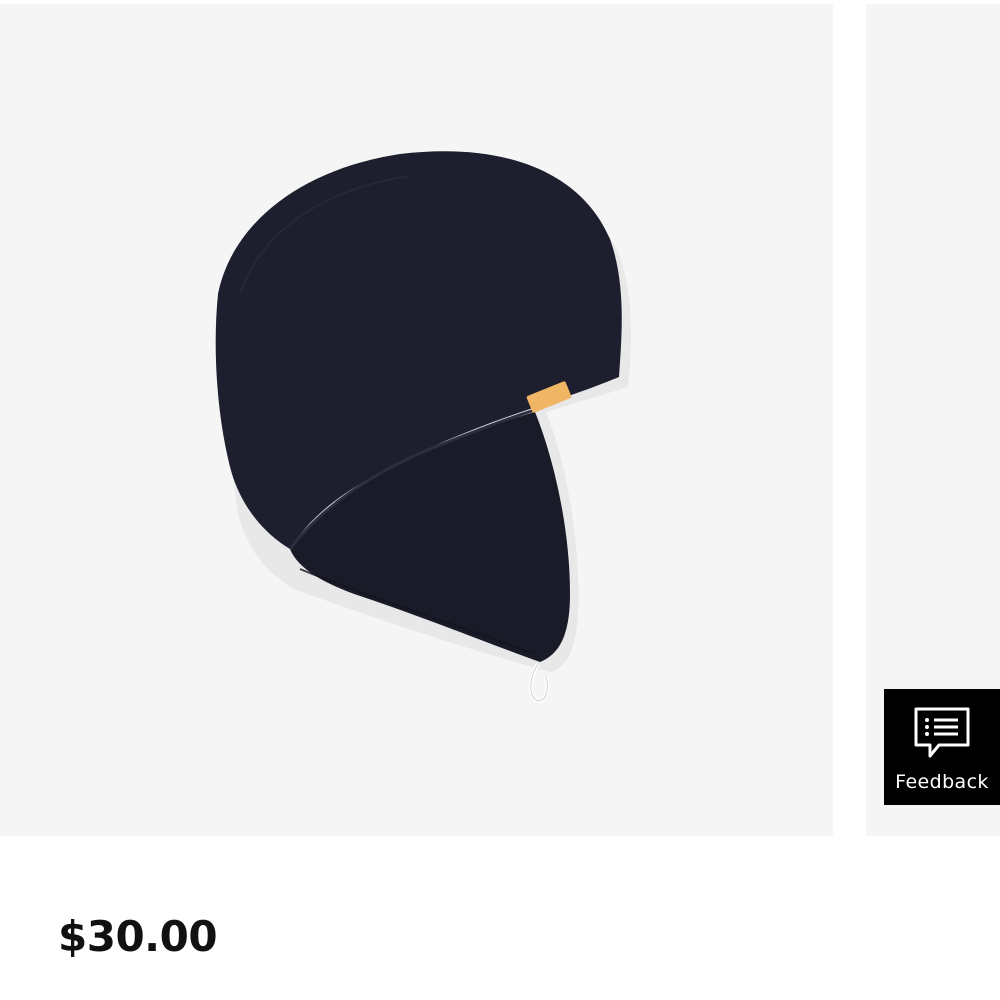 This screenshot has height=1000, width=1000. What do you see at coordinates (138, 936) in the screenshot?
I see `product-price: $30.00` at bounding box center [138, 936].